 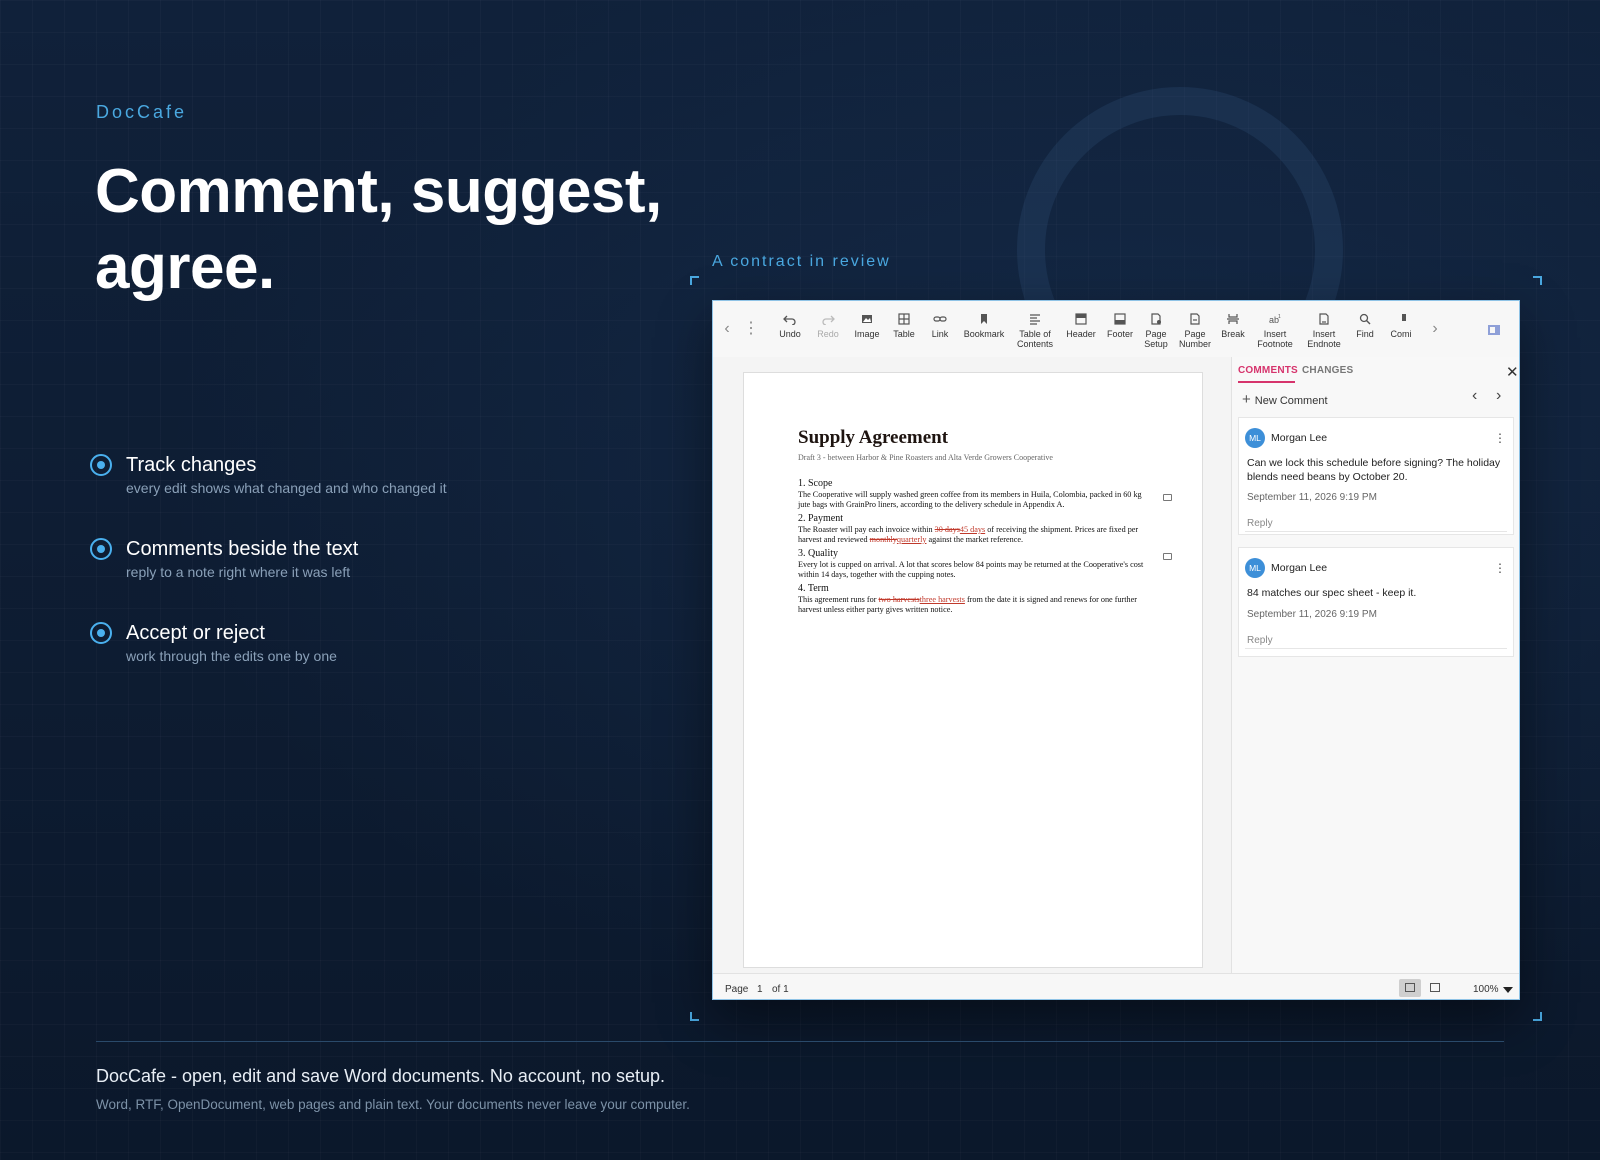 What do you see at coordinates (904, 319) in the screenshot?
I see `table-icon` at bounding box center [904, 319].